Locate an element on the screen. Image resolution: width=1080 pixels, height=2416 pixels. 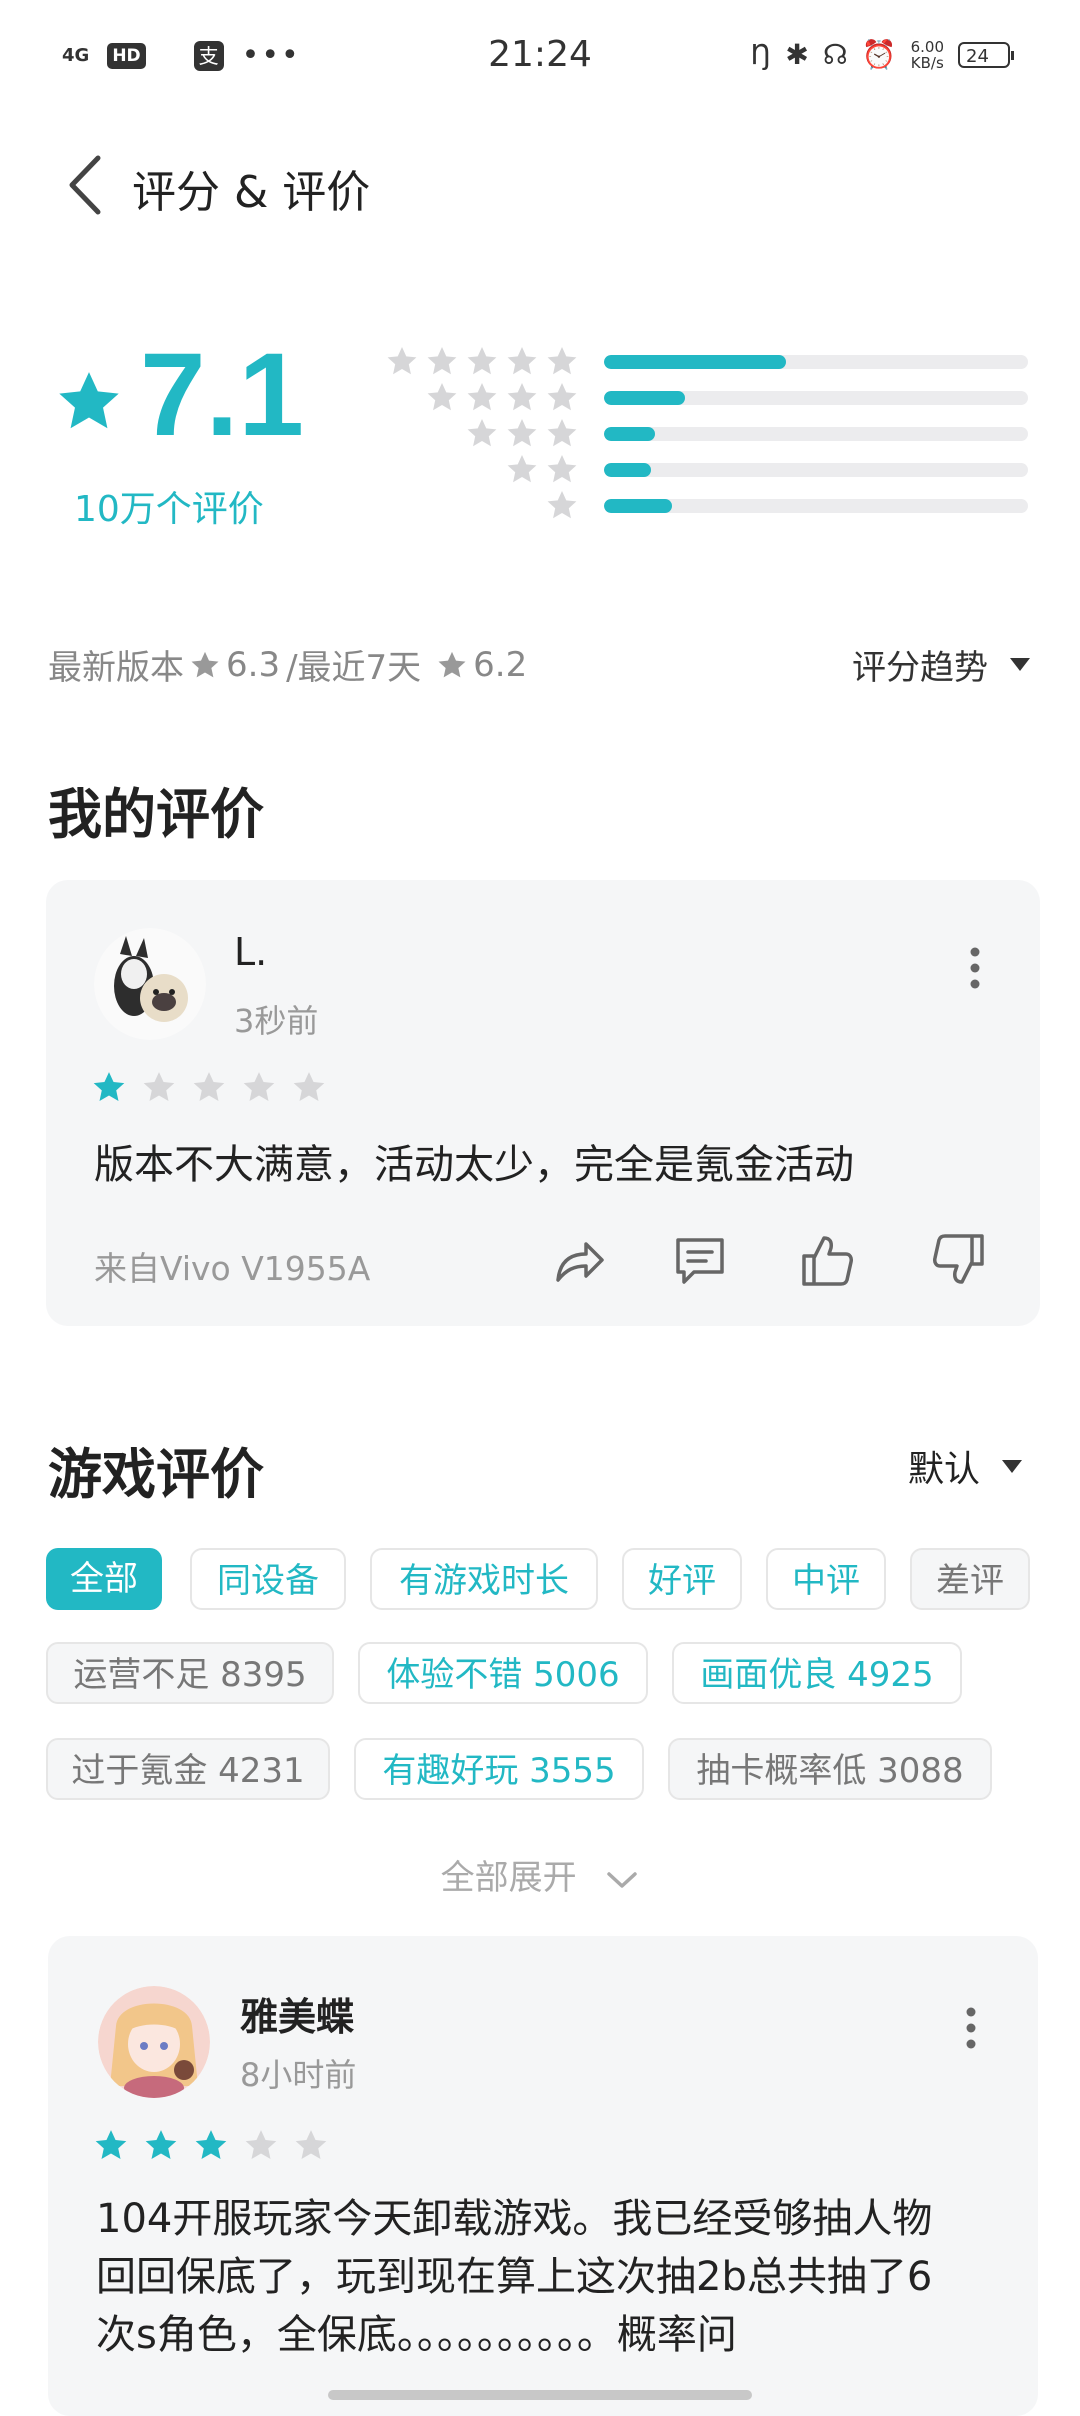
review-text: 版本不大满意，活动太少，完全是氪金活动 is located at coordinates (474, 1165).